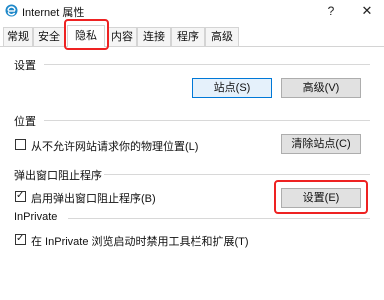 The image size is (384, 300). Describe the element at coordinates (122, 36) in the screenshot. I see `tab-content: 内容` at that location.